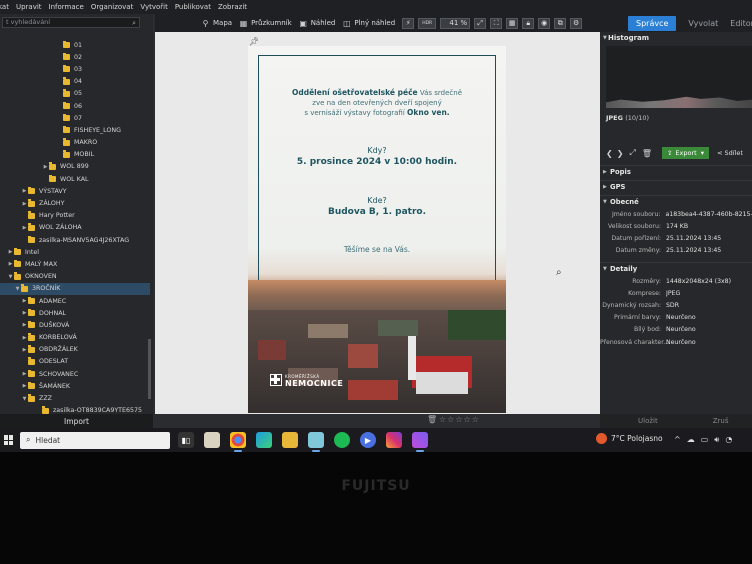 This screenshot has height=564, width=752. What do you see at coordinates (75, 155) in the screenshot?
I see `folder-tree-item: MOBIL` at bounding box center [75, 155].